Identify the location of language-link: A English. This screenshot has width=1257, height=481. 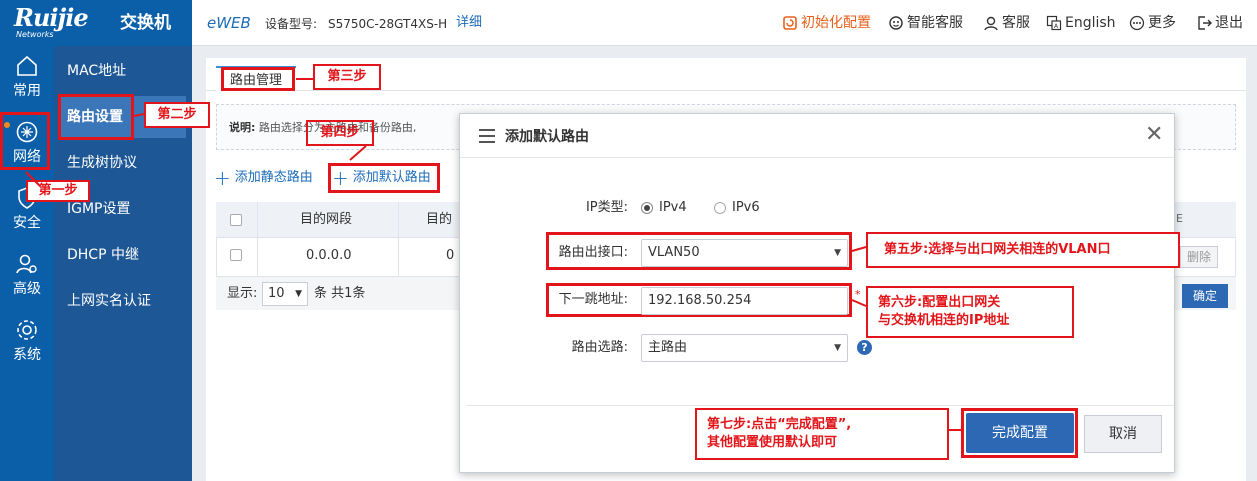
(1081, 23).